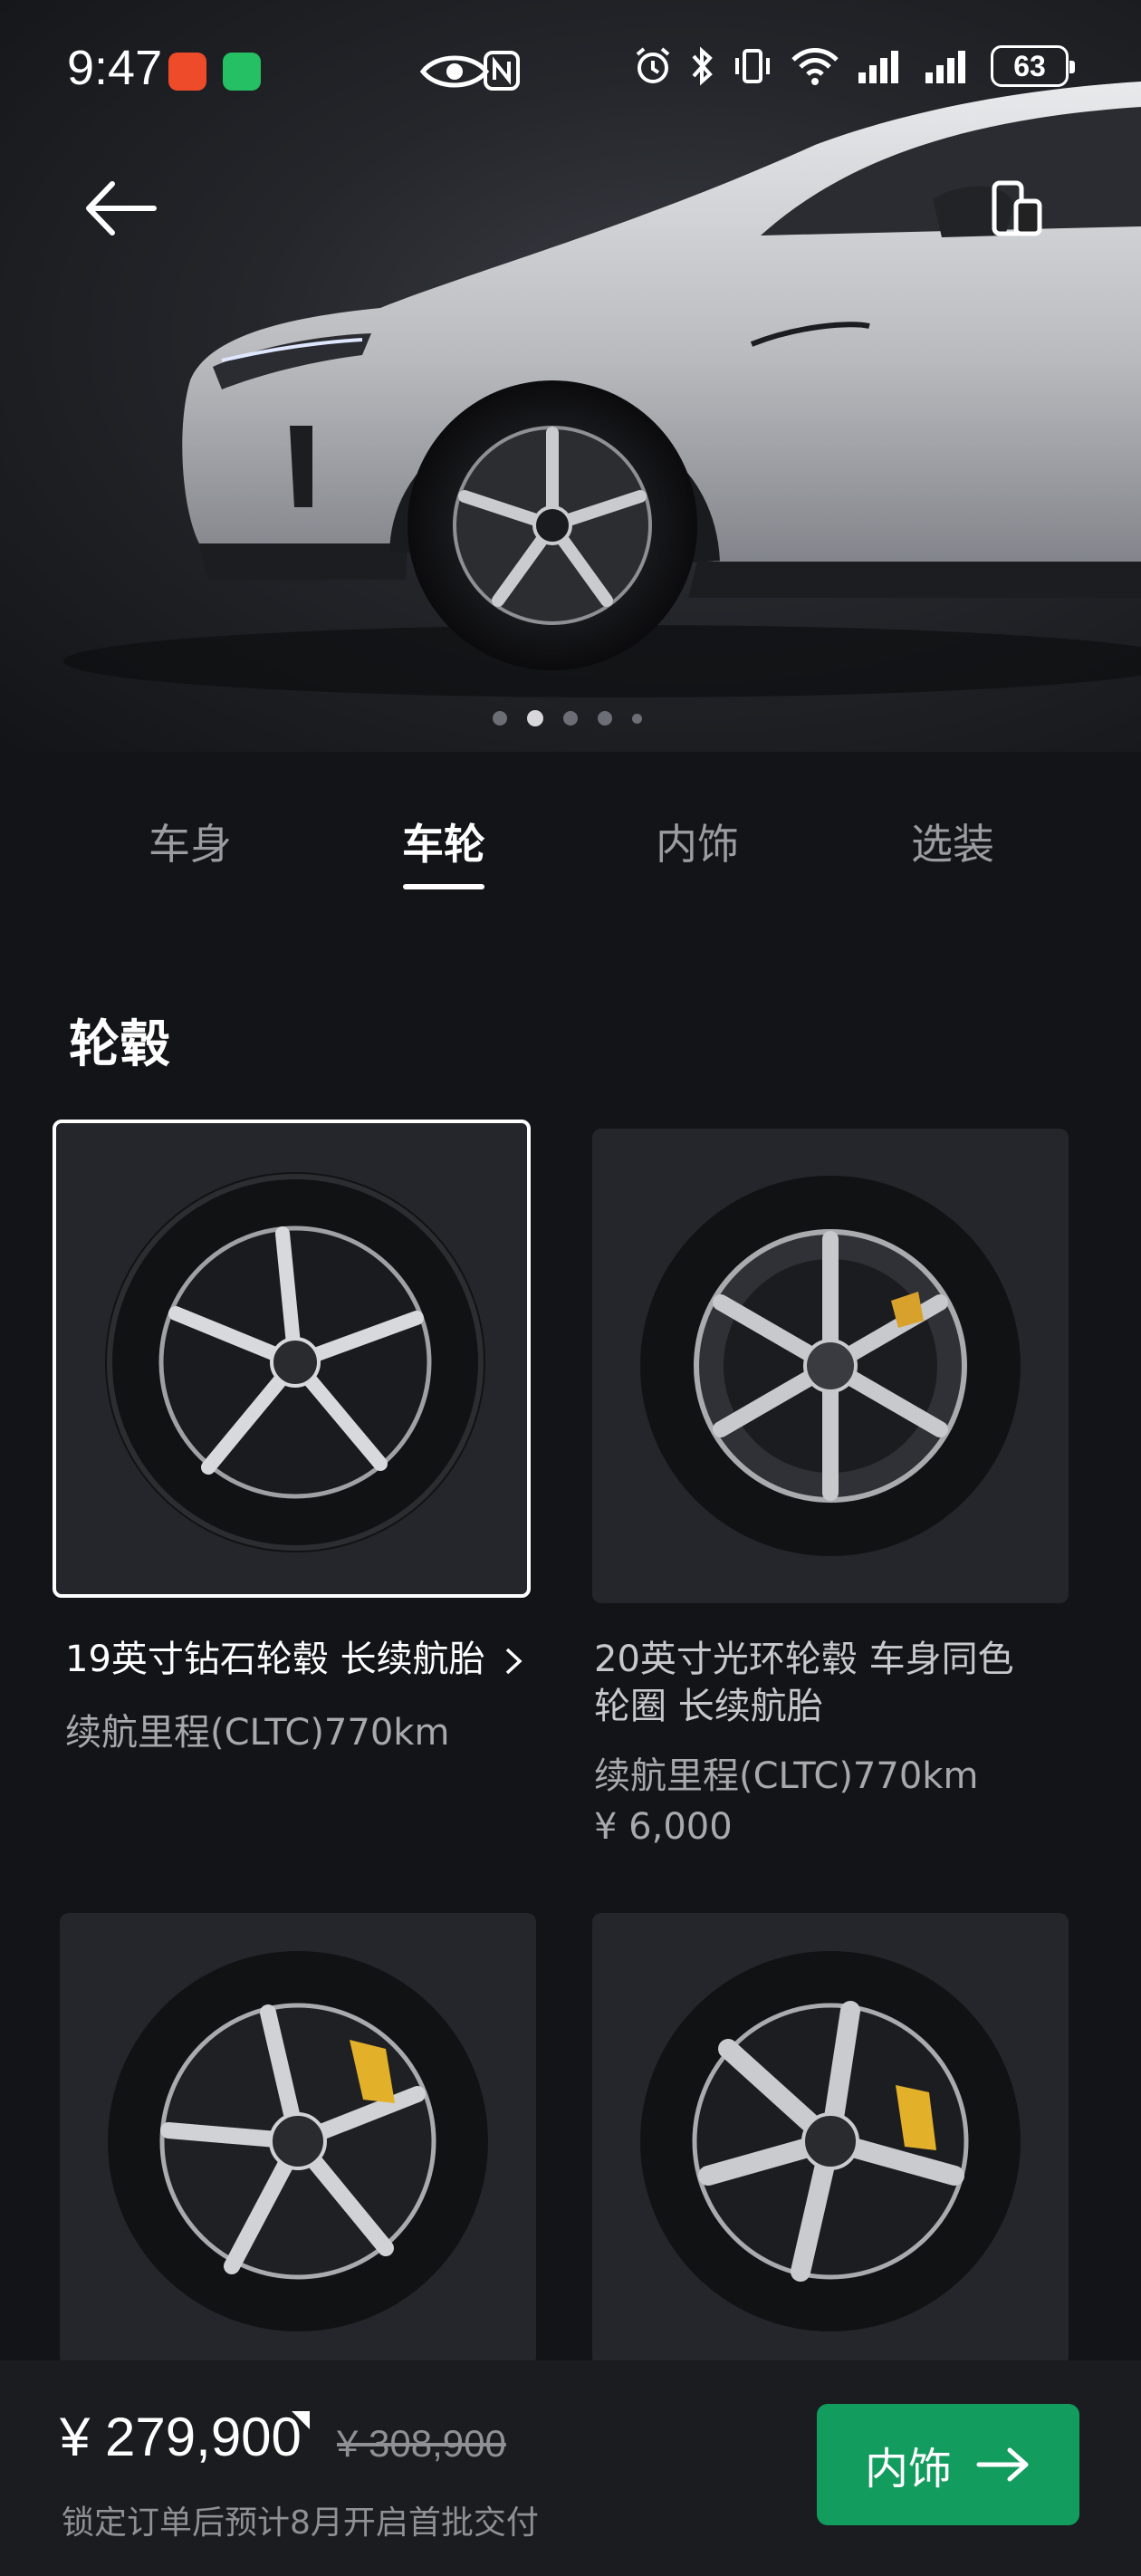  What do you see at coordinates (181, 2437) in the screenshot?
I see `current-price: ¥ 279,900` at bounding box center [181, 2437].